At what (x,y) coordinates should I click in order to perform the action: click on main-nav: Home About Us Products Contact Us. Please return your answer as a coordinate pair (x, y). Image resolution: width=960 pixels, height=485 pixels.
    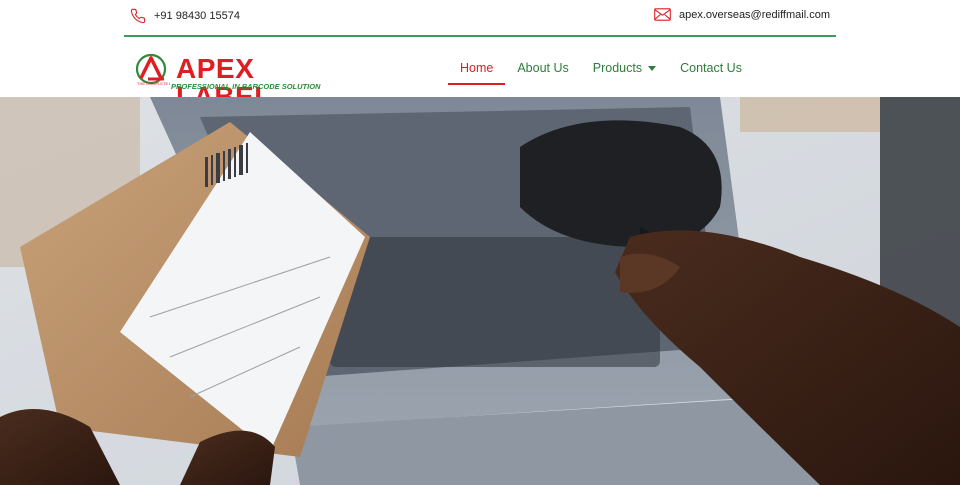
    Looking at the image, I should click on (601, 68).